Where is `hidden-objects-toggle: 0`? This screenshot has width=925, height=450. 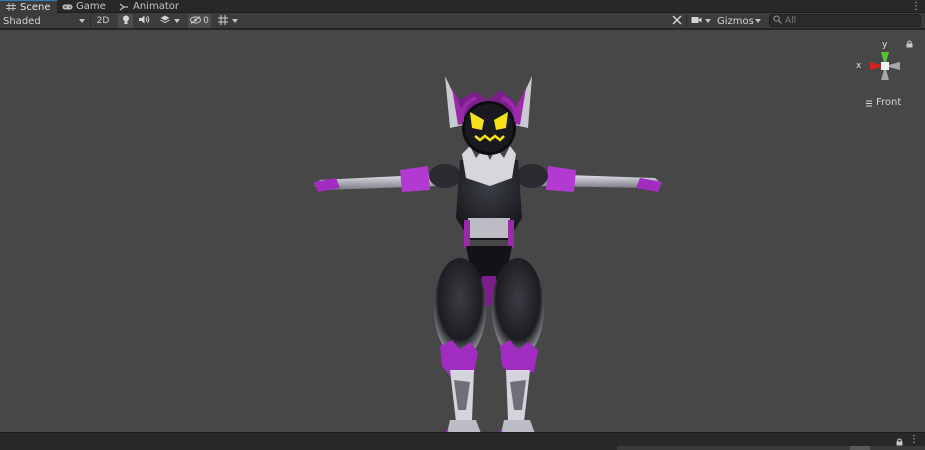
hidden-objects-toggle: 0 is located at coordinates (199, 21).